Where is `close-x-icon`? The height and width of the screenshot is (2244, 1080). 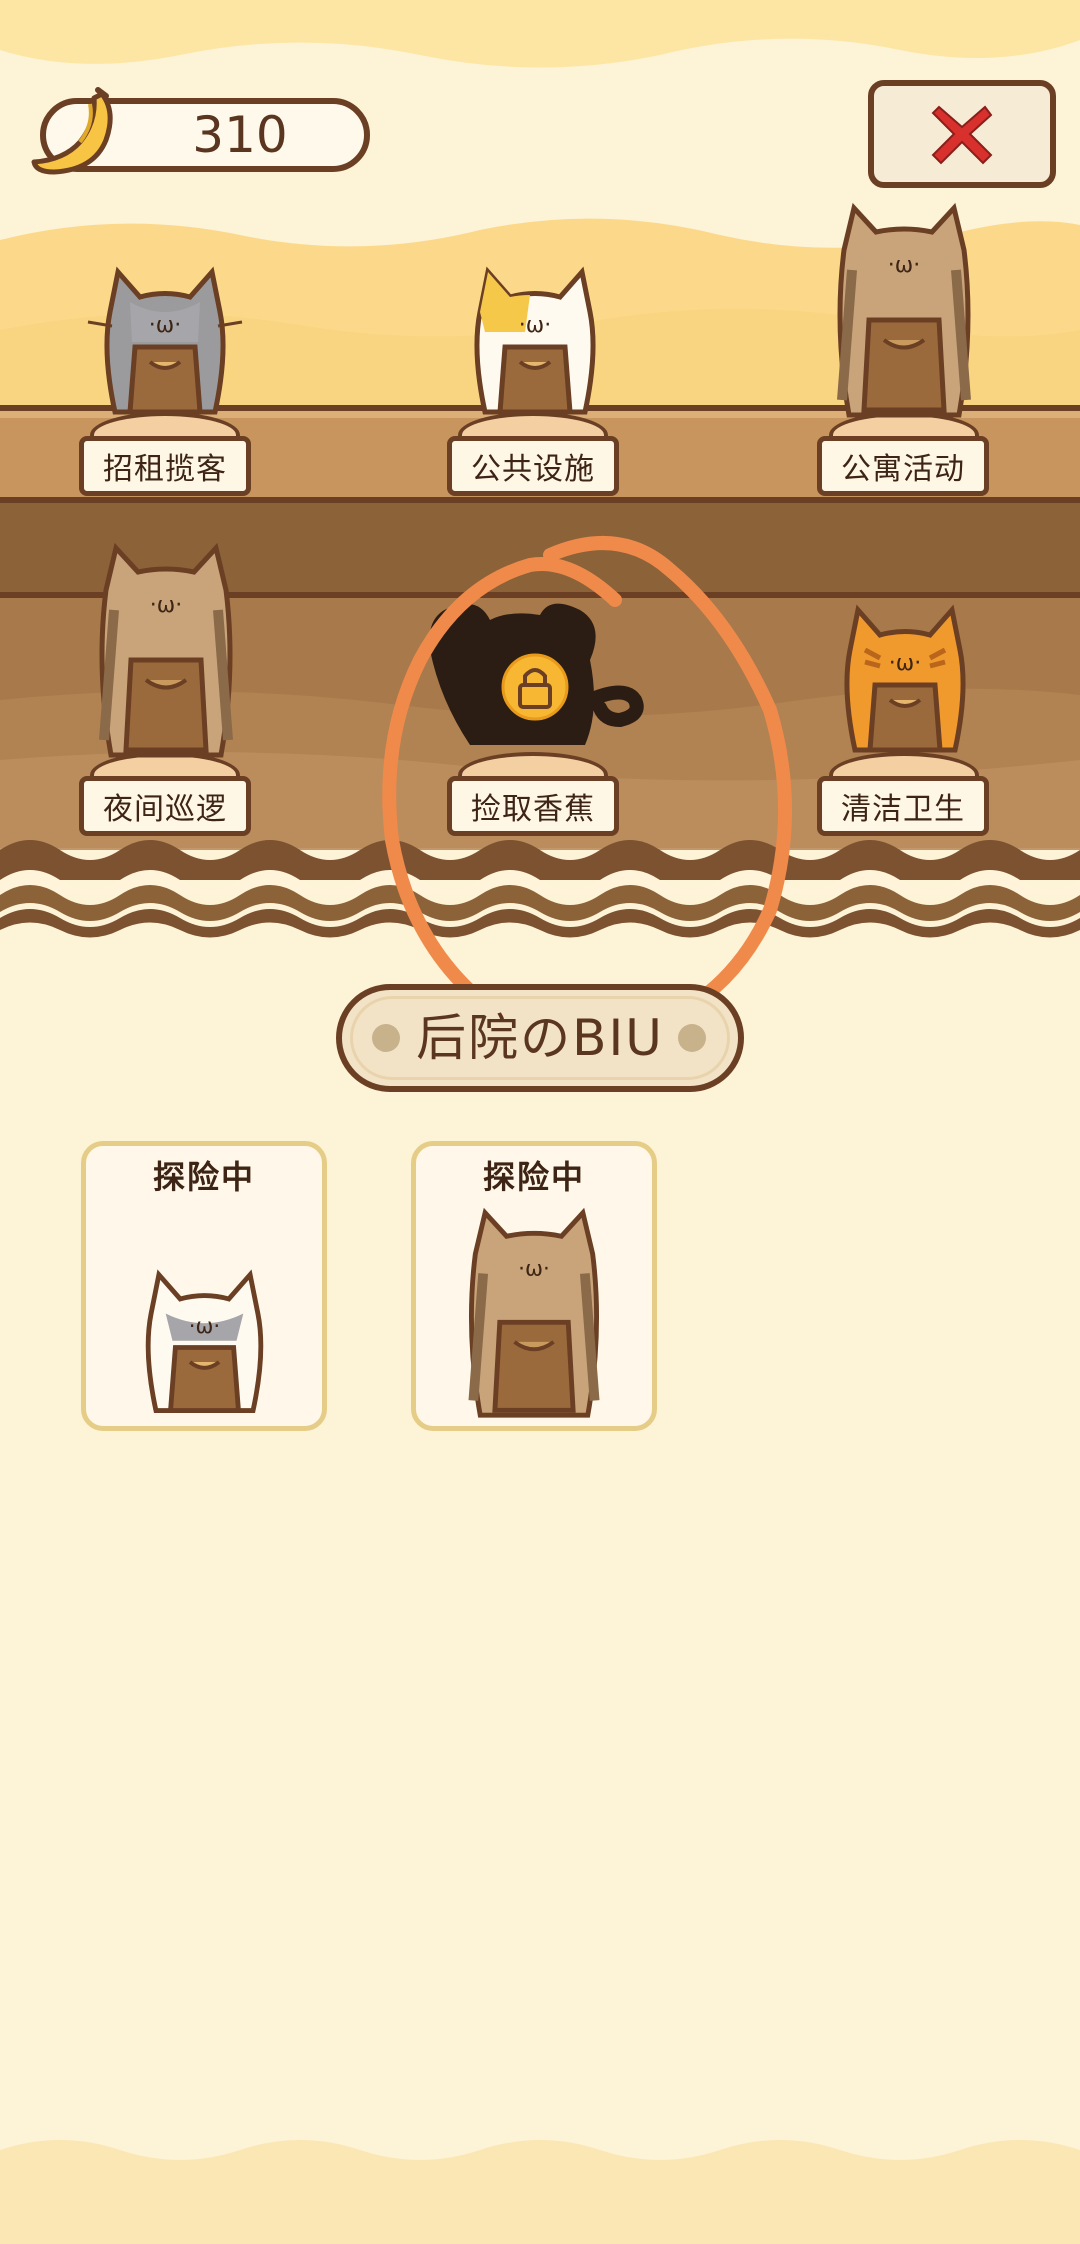 close-x-icon is located at coordinates (962, 135).